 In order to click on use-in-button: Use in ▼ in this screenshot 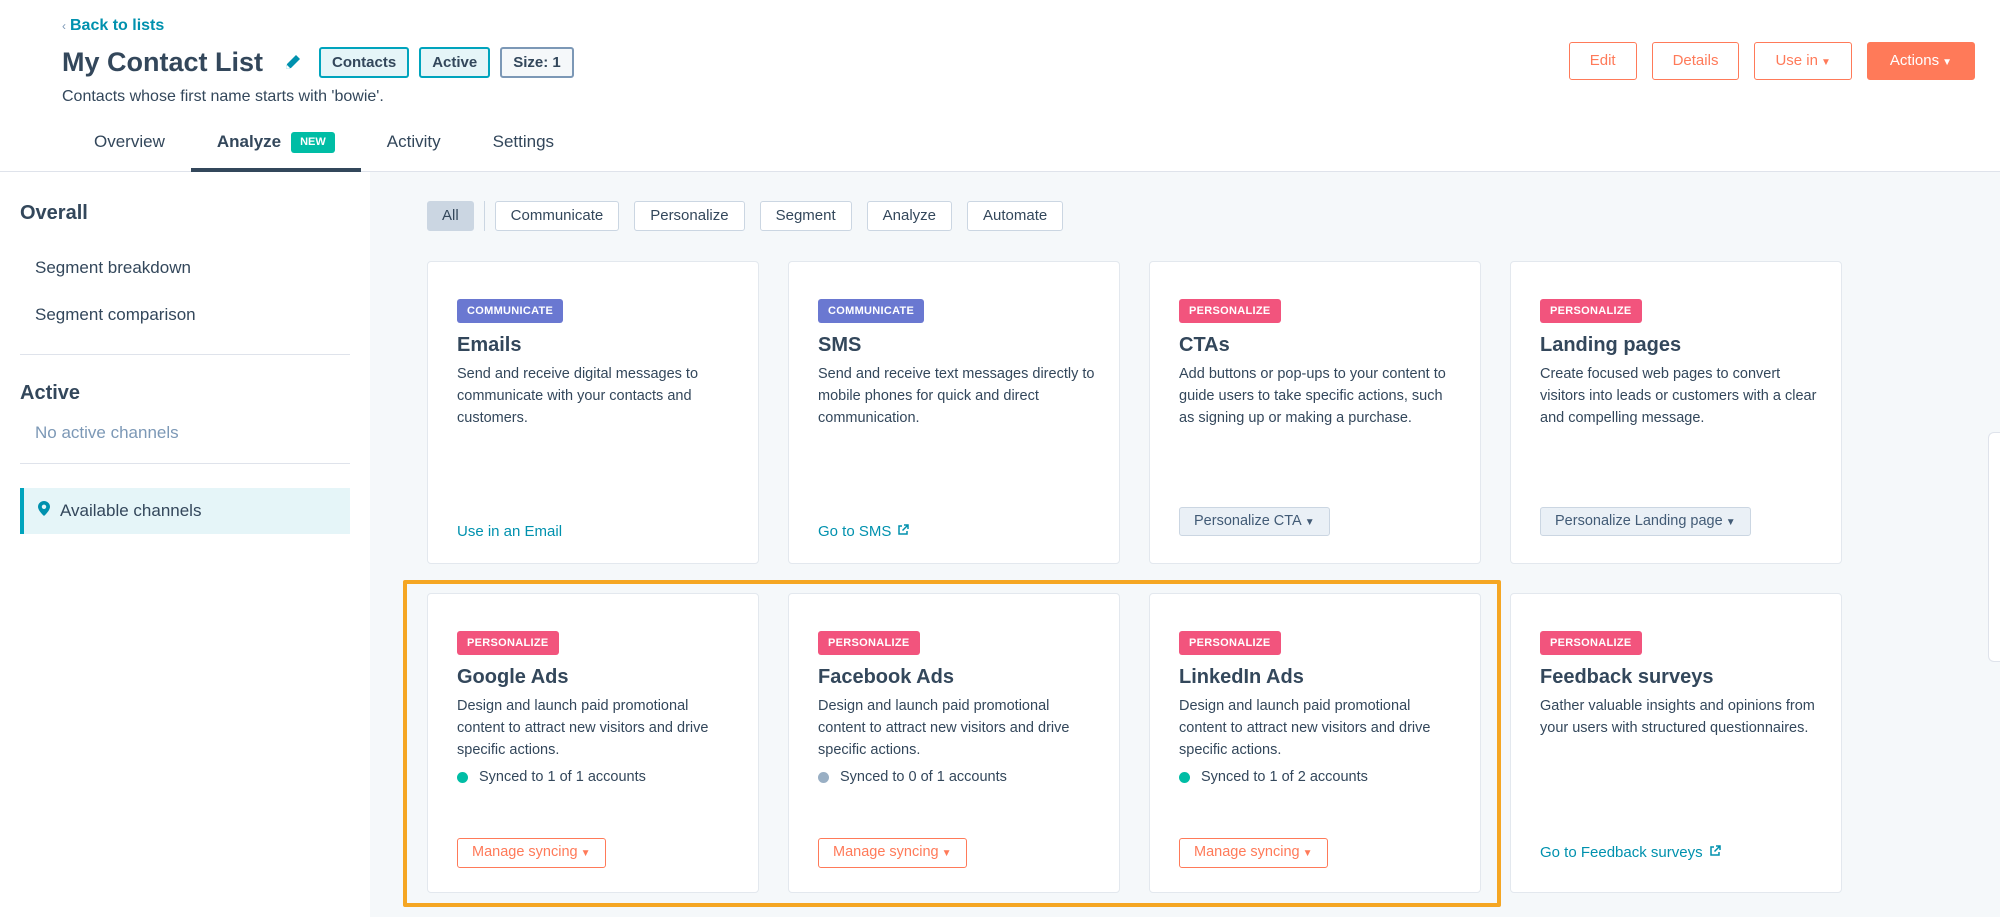, I will do `click(1803, 61)`.